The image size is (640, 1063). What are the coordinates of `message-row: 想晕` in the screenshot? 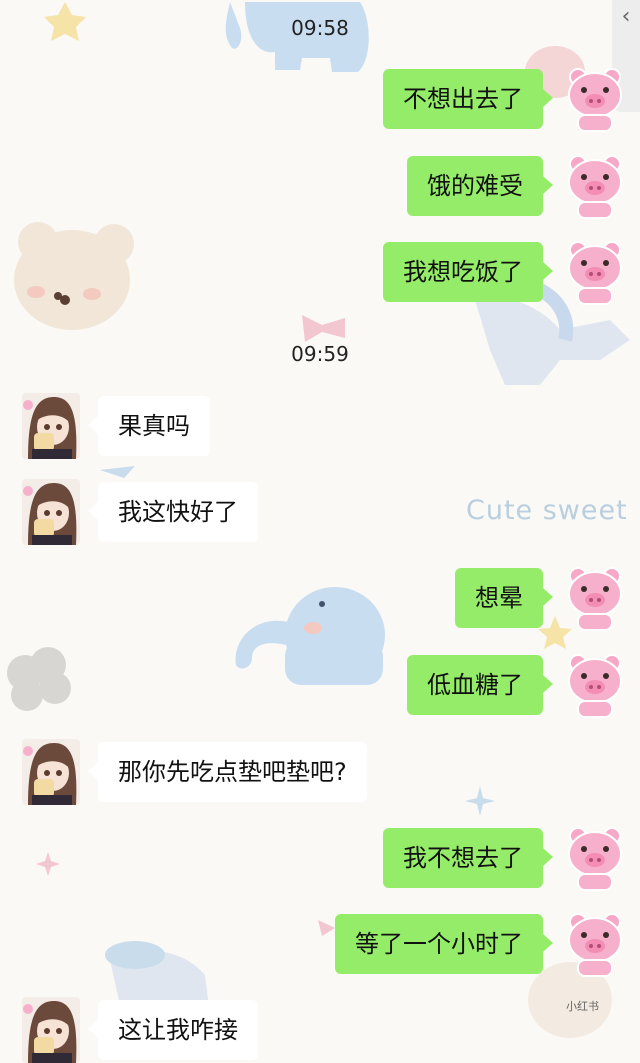 It's located at (320, 599).